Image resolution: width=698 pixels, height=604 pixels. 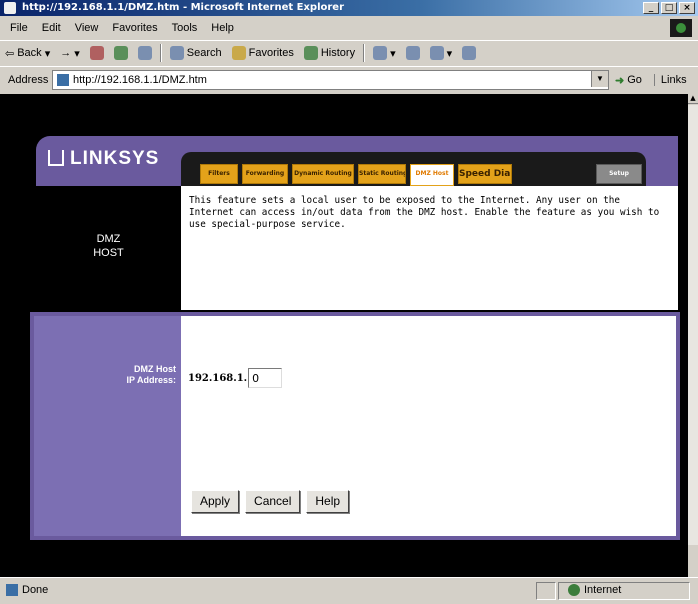 I want to click on history-button: History, so click(x=329, y=53).